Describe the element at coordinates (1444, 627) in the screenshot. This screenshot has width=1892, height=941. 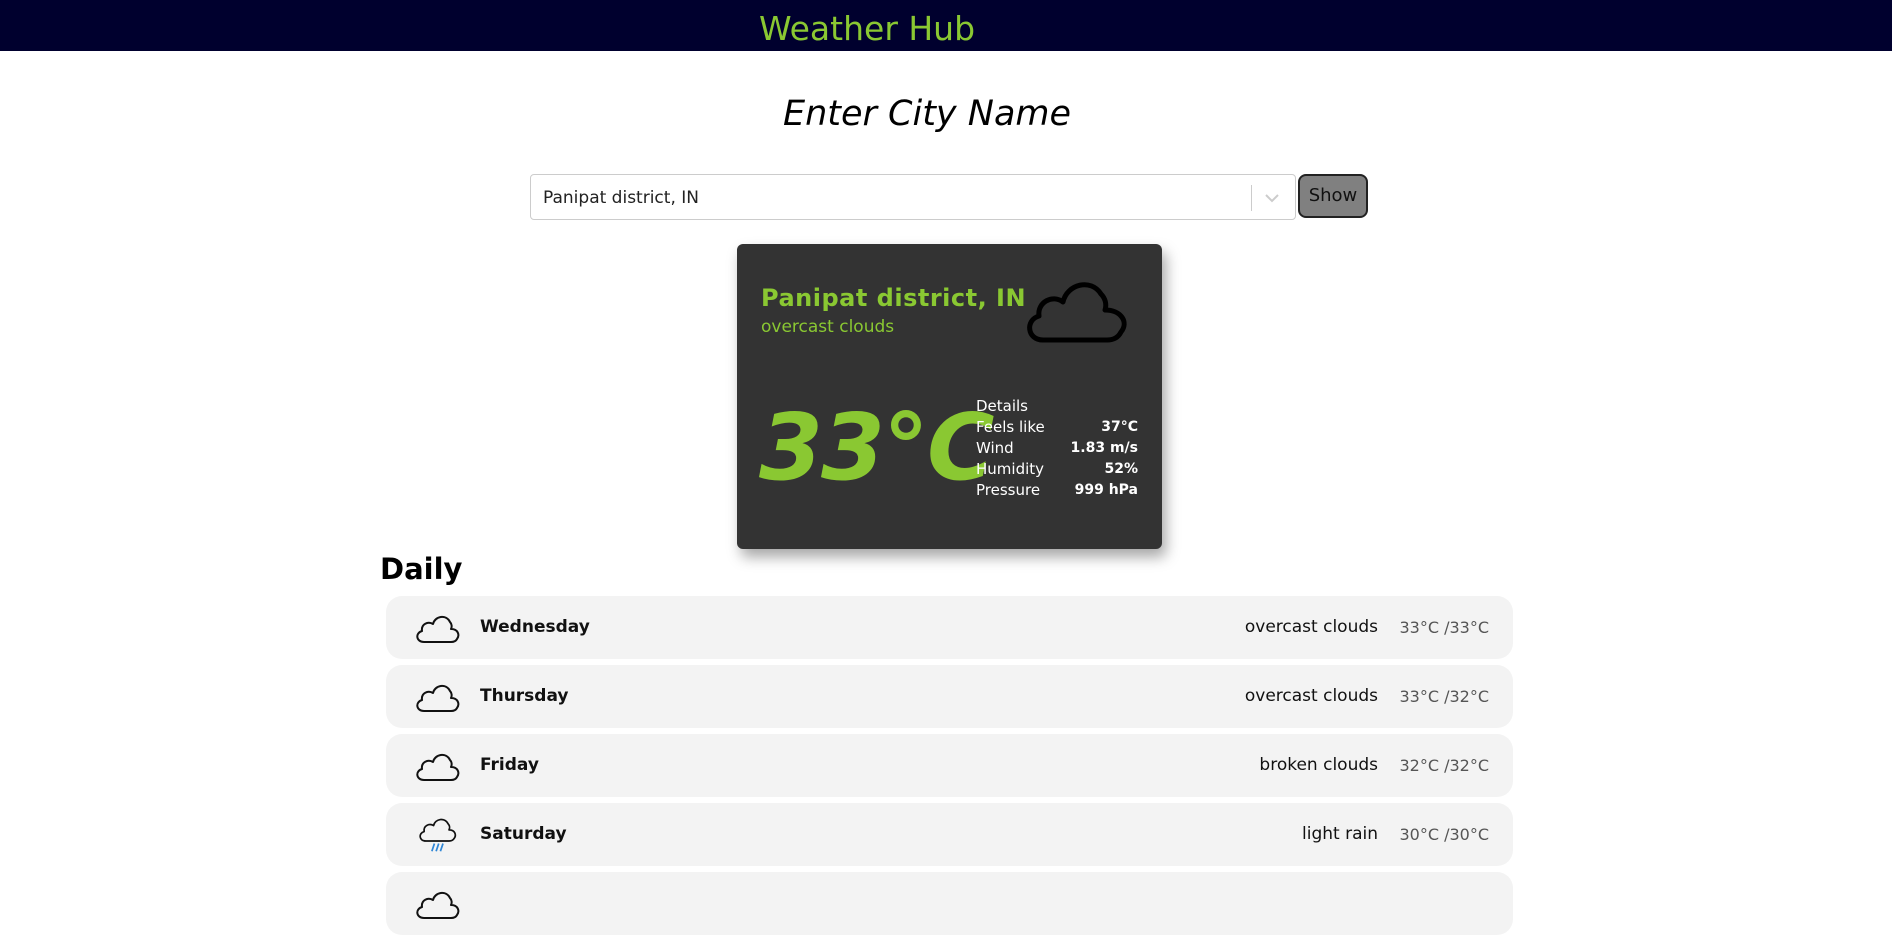
I see `daily-temp-range: 33°C /33°C` at that location.